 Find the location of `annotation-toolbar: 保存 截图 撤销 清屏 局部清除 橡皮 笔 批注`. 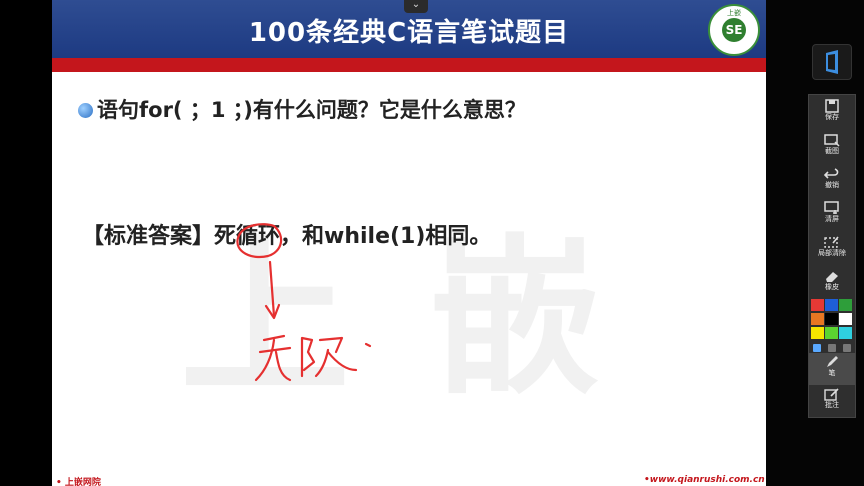

annotation-toolbar: 保存 截图 撤销 清屏 局部清除 橡皮 笔 批注 is located at coordinates (832, 256).